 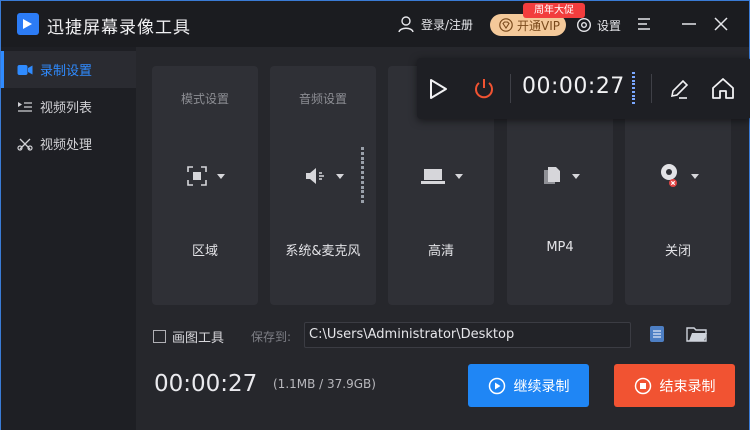 I want to click on settings-label: 设置, so click(x=609, y=25).